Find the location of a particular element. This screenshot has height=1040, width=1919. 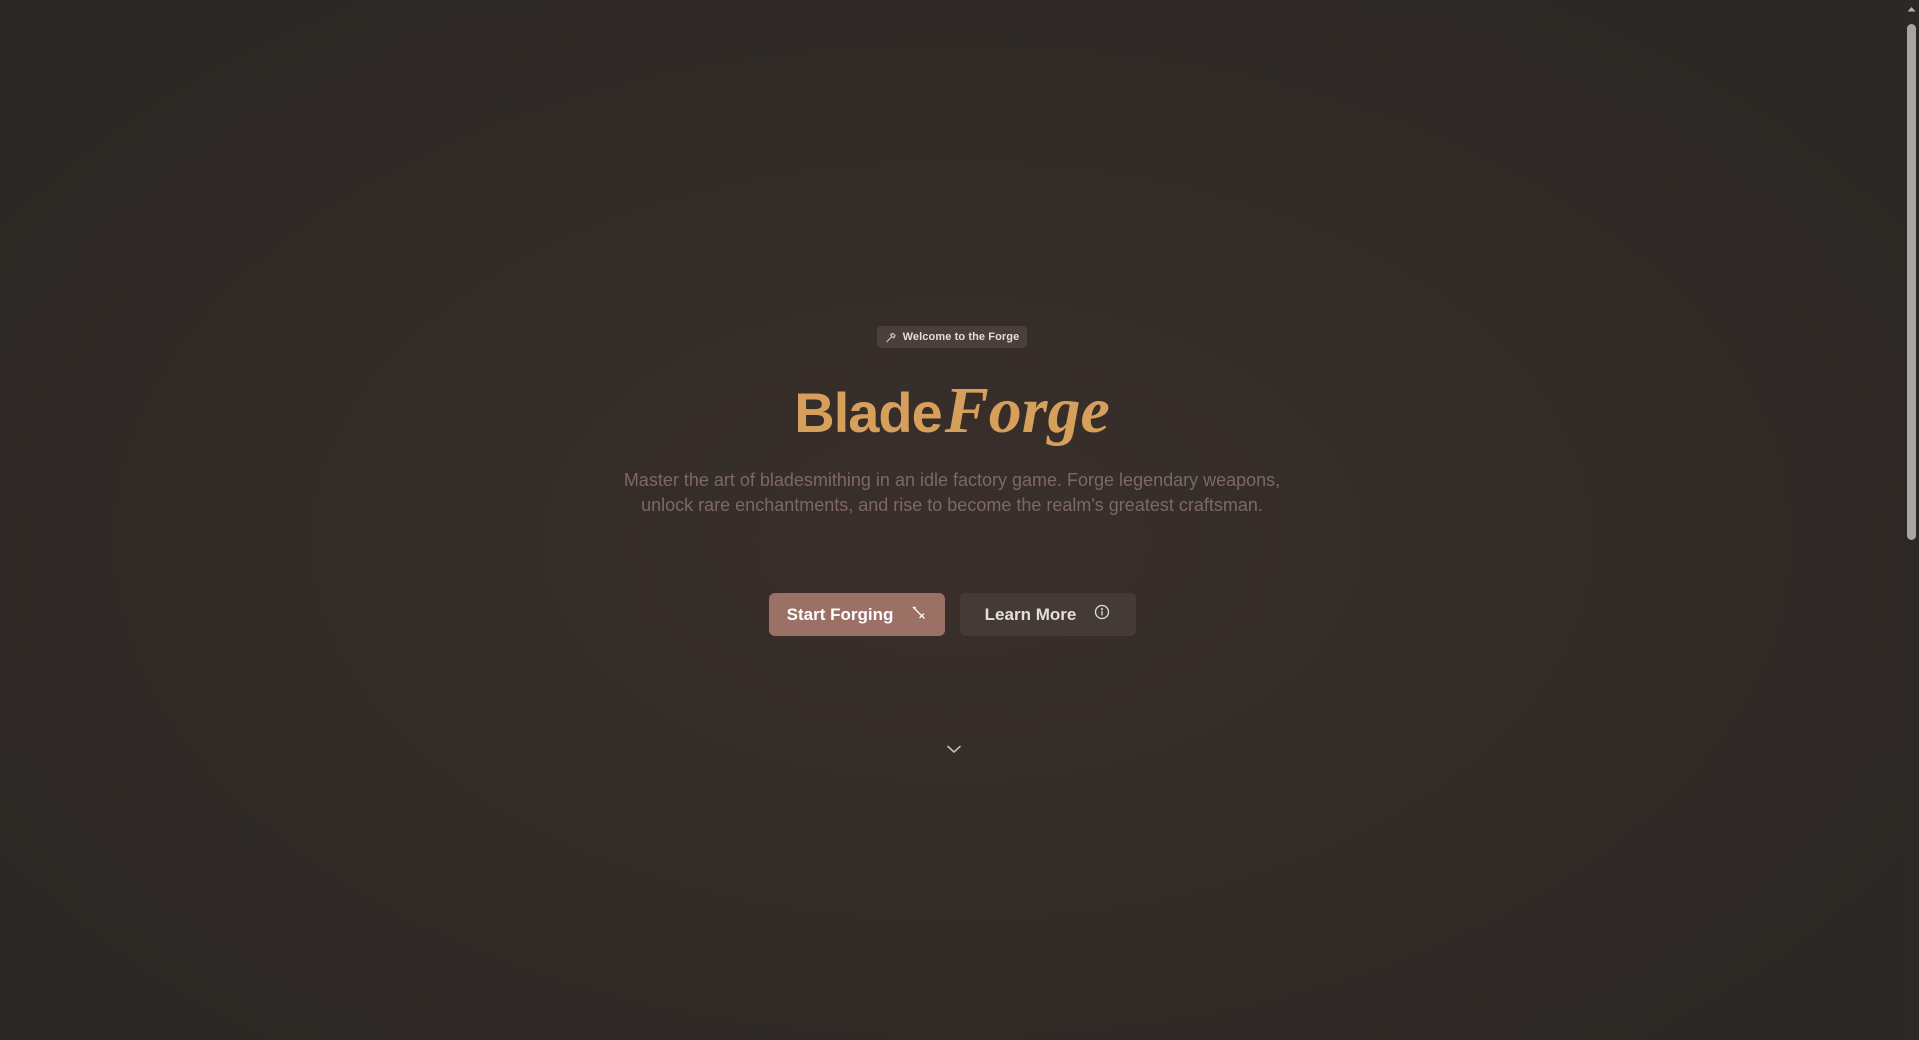

welcome-badge: Welcome to the Forge is located at coordinates (952, 337).